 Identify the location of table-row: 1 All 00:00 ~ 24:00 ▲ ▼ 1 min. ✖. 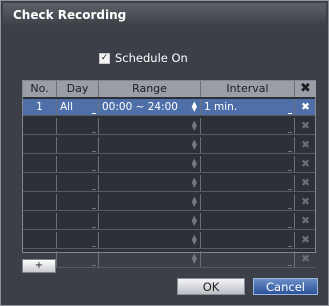
(169, 107).